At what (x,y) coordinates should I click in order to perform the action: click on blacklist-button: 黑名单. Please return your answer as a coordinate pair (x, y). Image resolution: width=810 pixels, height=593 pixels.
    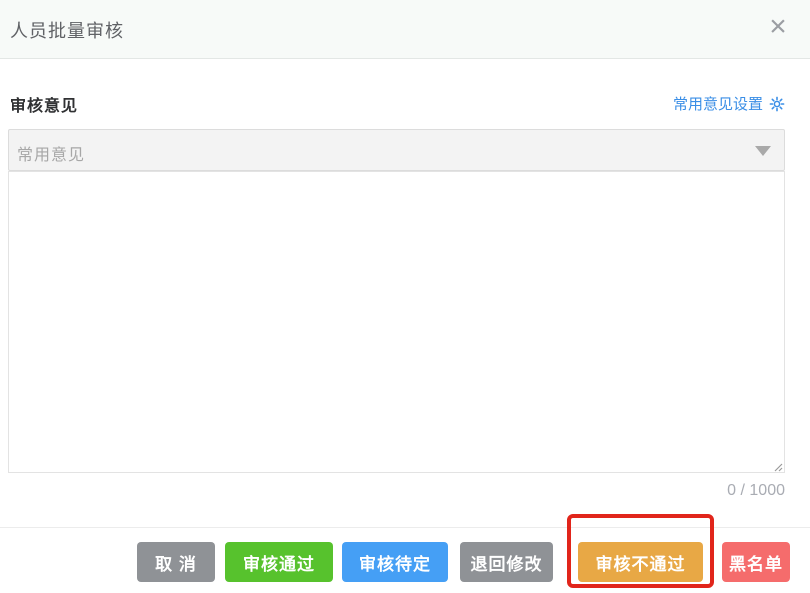
    Looking at the image, I should click on (756, 562).